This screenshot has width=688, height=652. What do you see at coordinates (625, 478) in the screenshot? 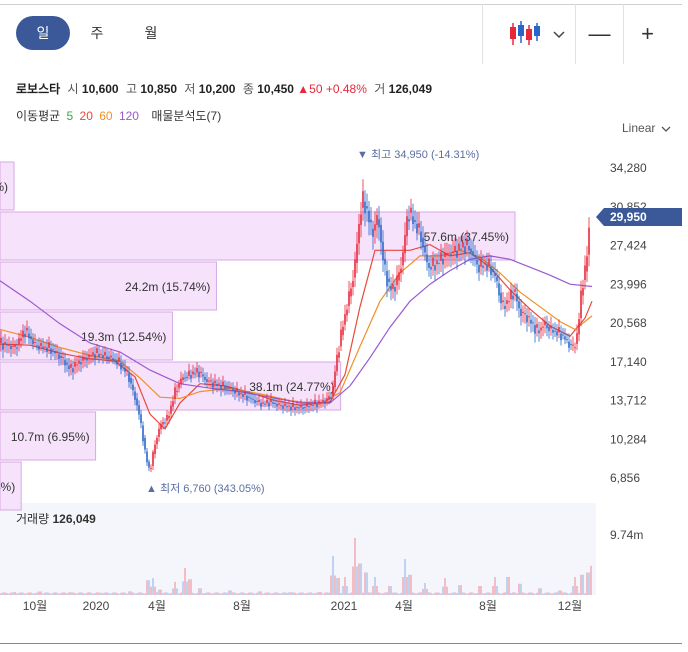
I see `price-tick-label: 6,856` at bounding box center [625, 478].